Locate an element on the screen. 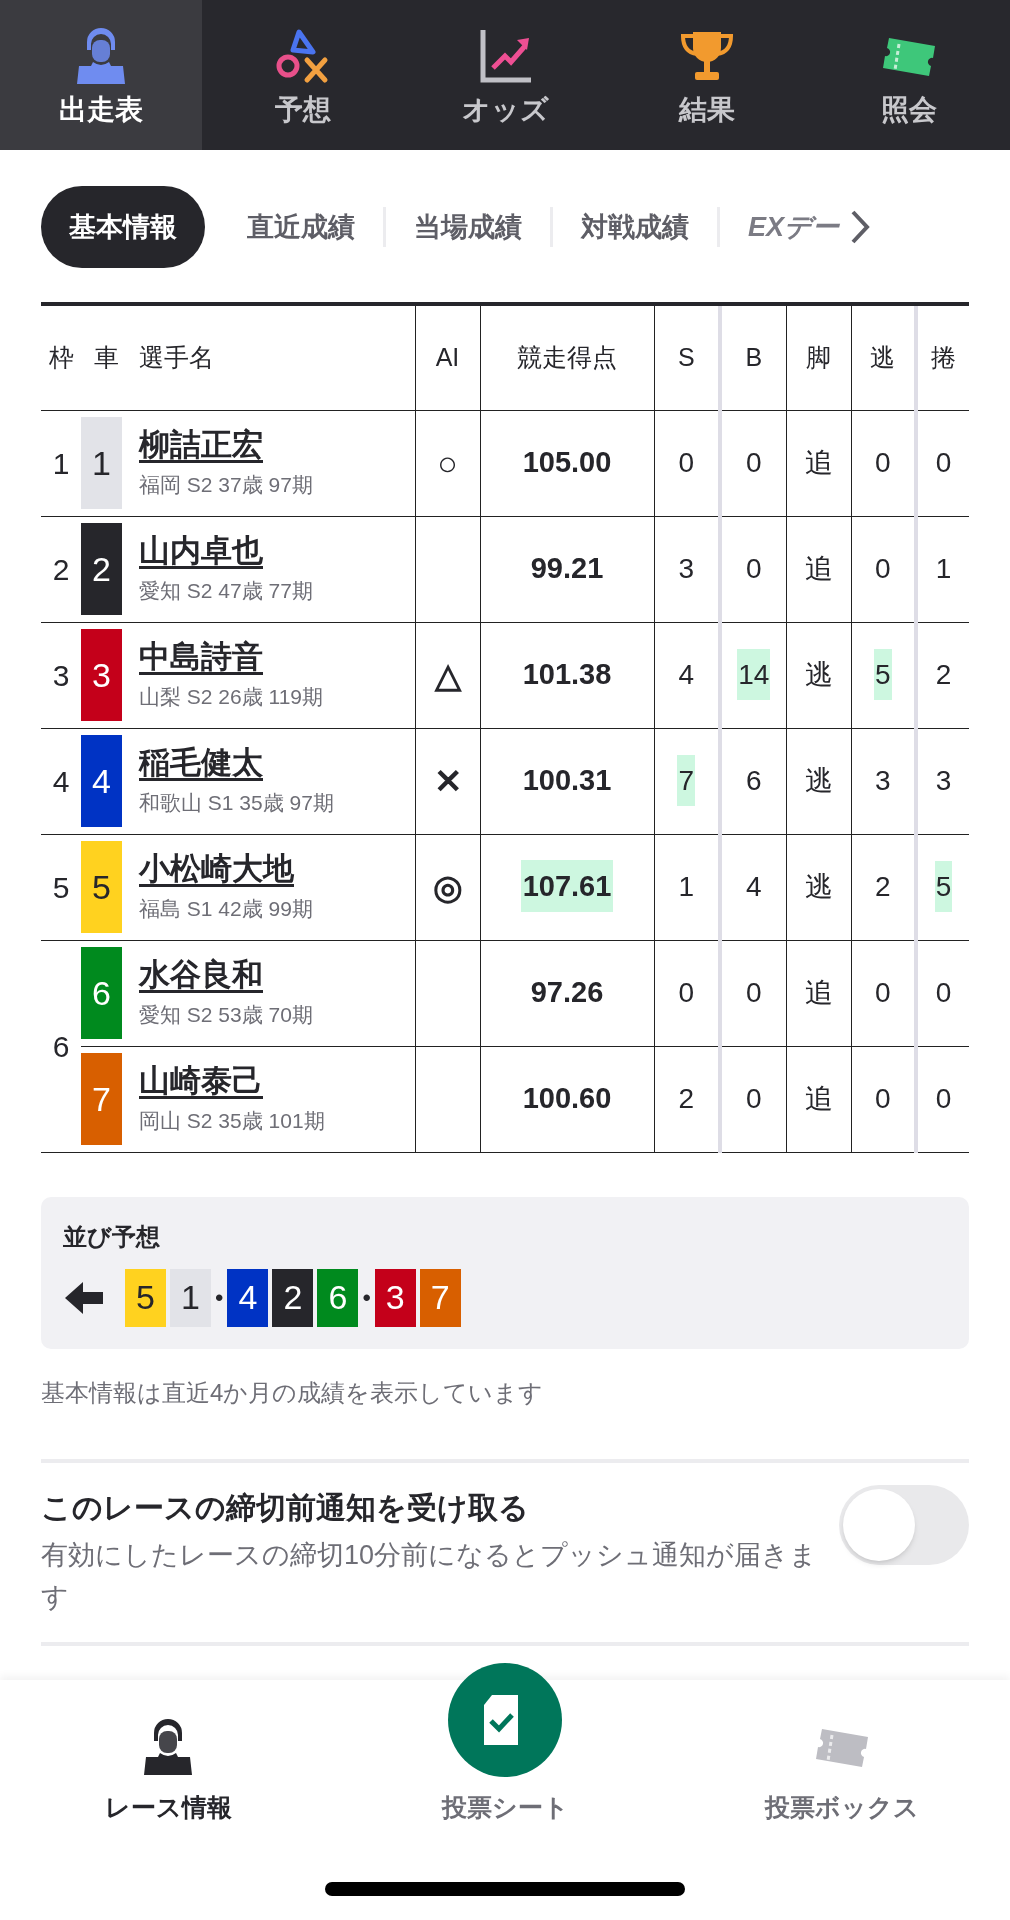 This screenshot has height=1920, width=1010. rider-name: 小松崎大地 is located at coordinates (216, 869).